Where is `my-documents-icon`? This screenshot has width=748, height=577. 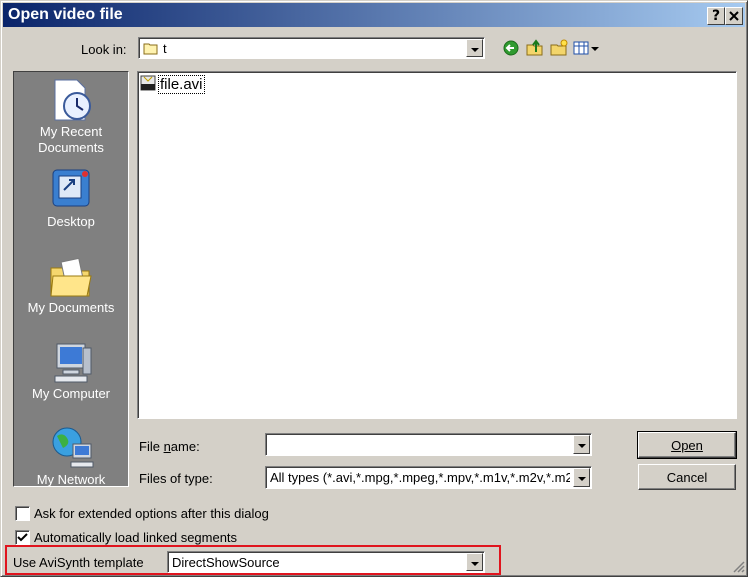
my-documents-icon is located at coordinates (71, 277).